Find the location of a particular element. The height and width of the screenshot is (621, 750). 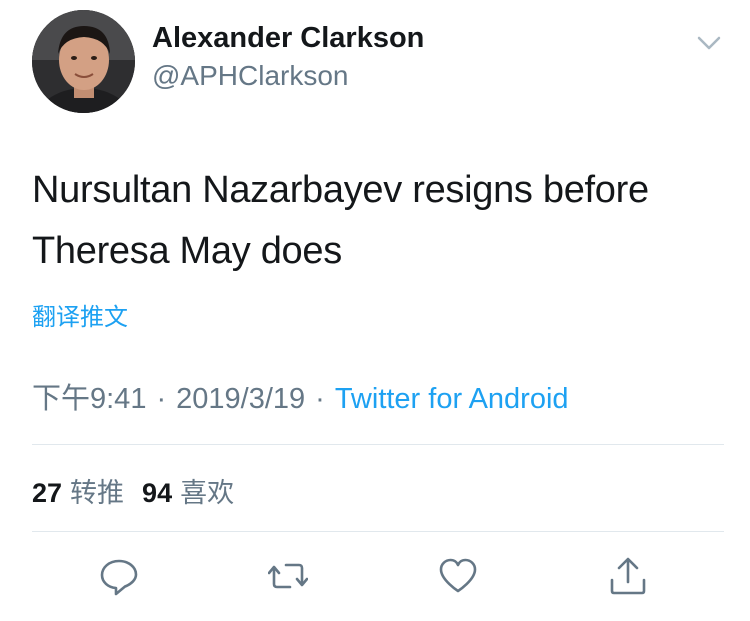

reply-icon is located at coordinates (119, 576).